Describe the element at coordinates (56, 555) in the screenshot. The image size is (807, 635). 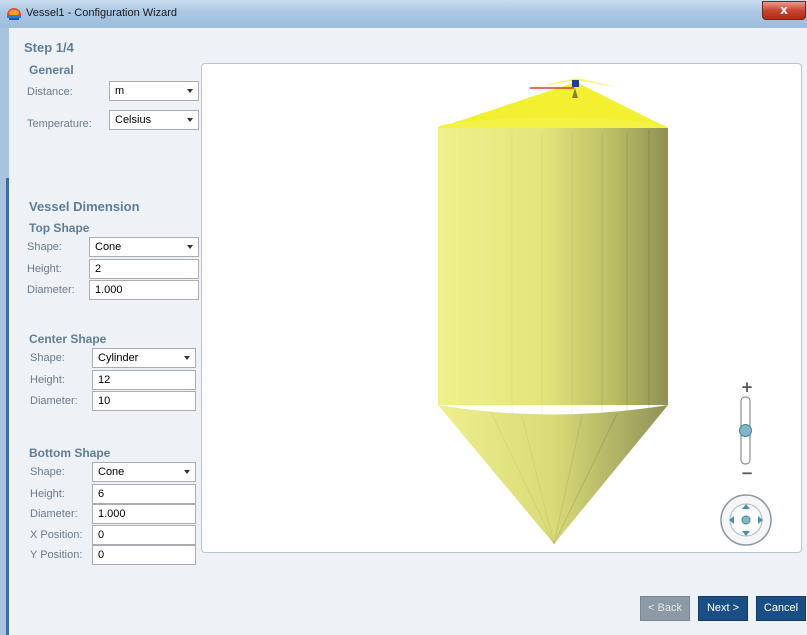
I see `bottom-ypos-label: Y Position:` at that location.